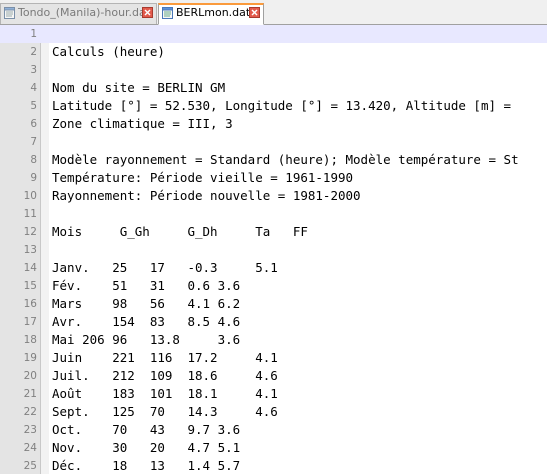 The height and width of the screenshot is (475, 547). What do you see at coordinates (30, 412) in the screenshot?
I see `line-number: 22` at bounding box center [30, 412].